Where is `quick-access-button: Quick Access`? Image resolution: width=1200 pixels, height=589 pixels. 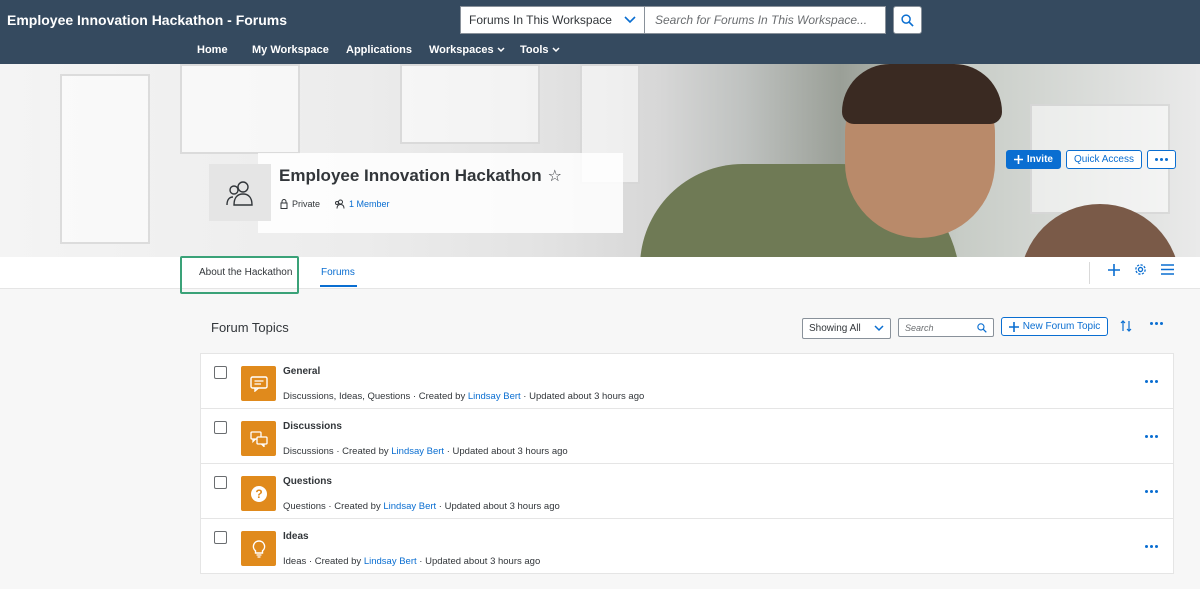
quick-access-button: Quick Access is located at coordinates (1103, 159).